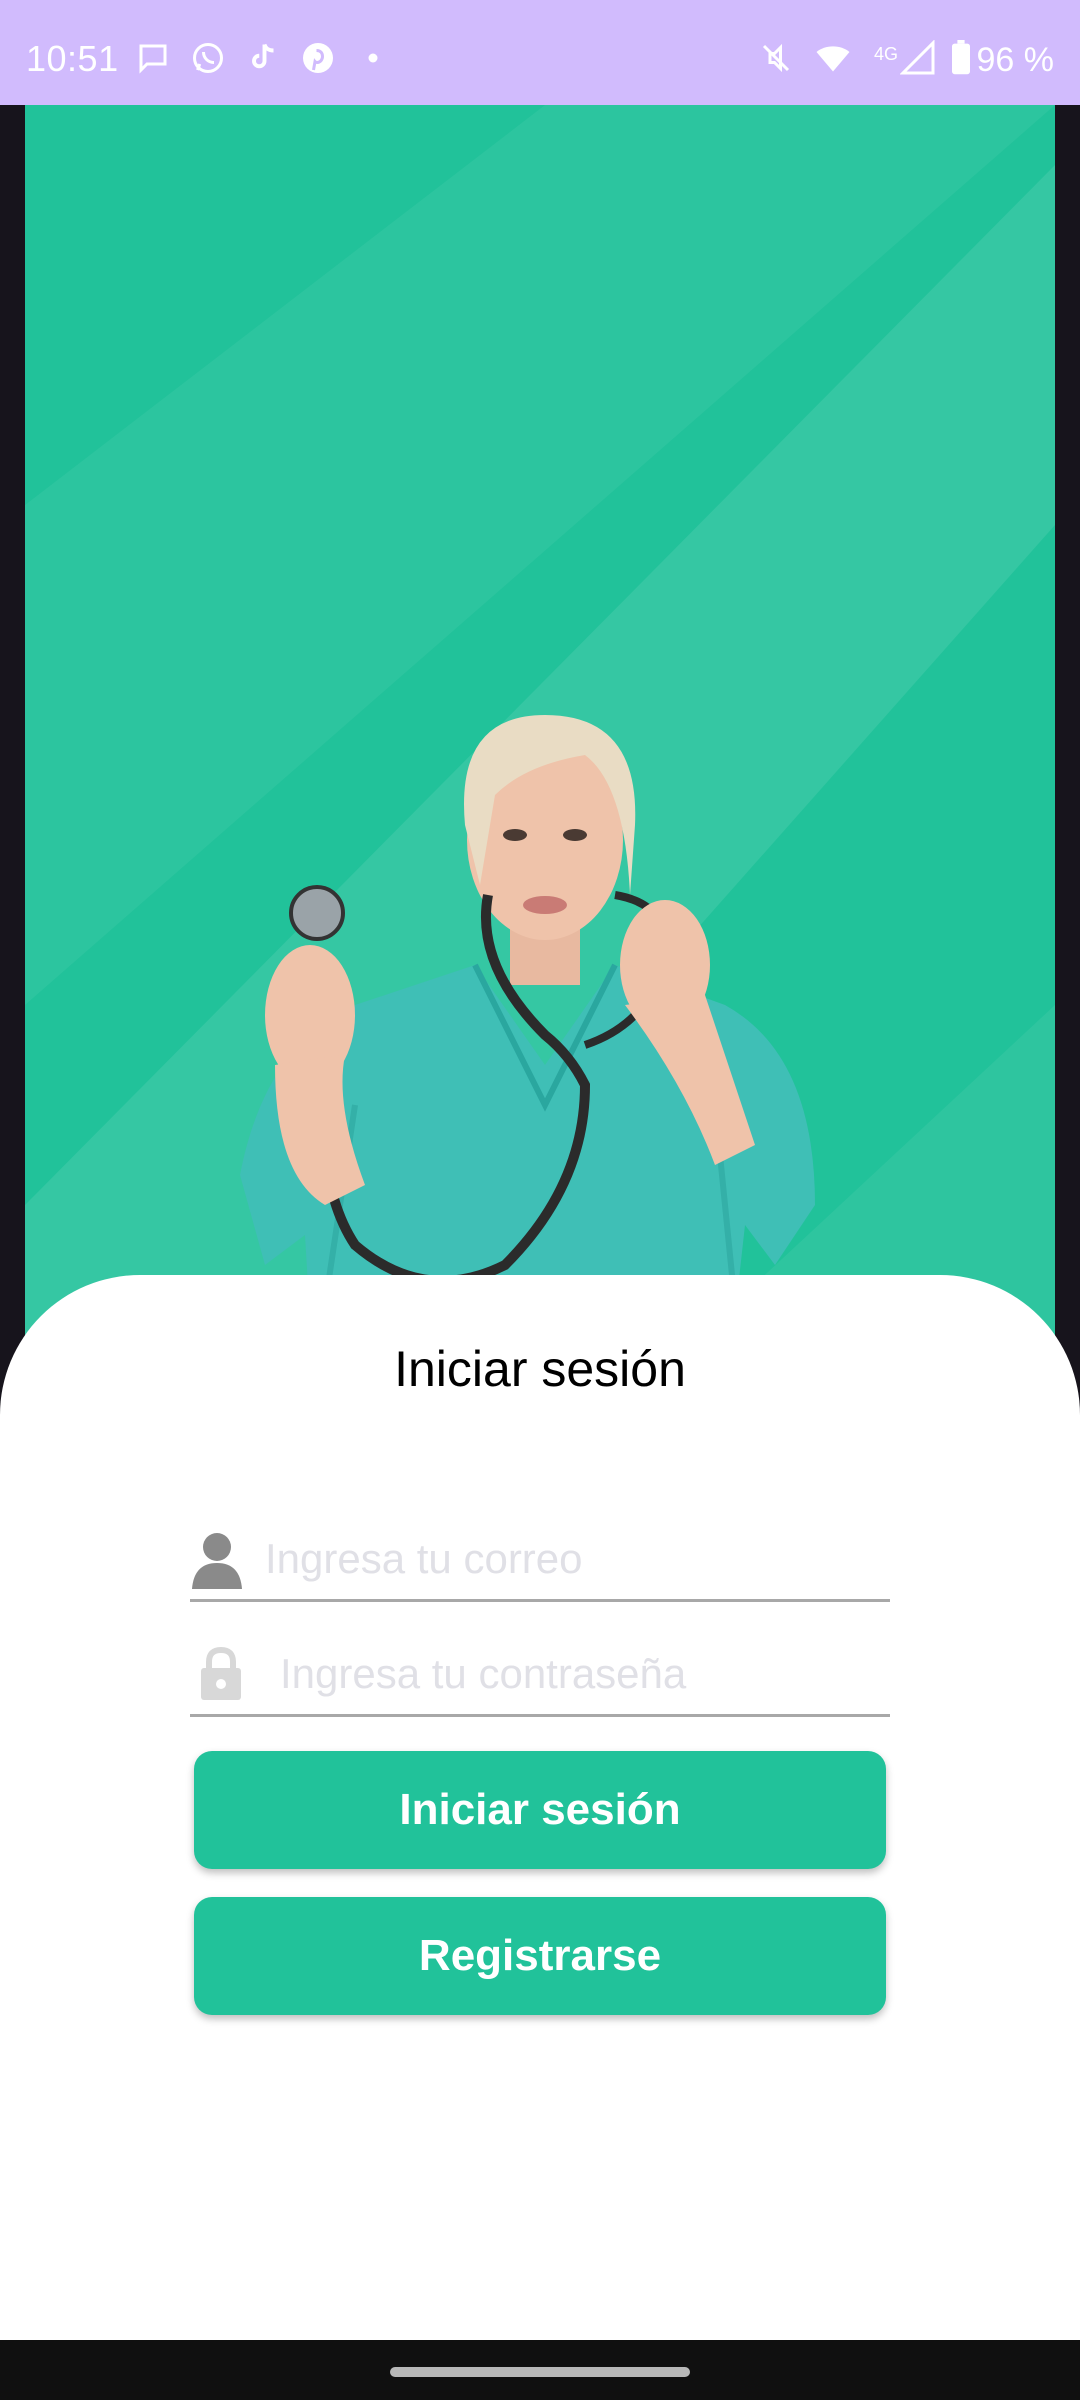 This screenshot has width=1080, height=2400. What do you see at coordinates (918, 58) in the screenshot?
I see `signal-icon` at bounding box center [918, 58].